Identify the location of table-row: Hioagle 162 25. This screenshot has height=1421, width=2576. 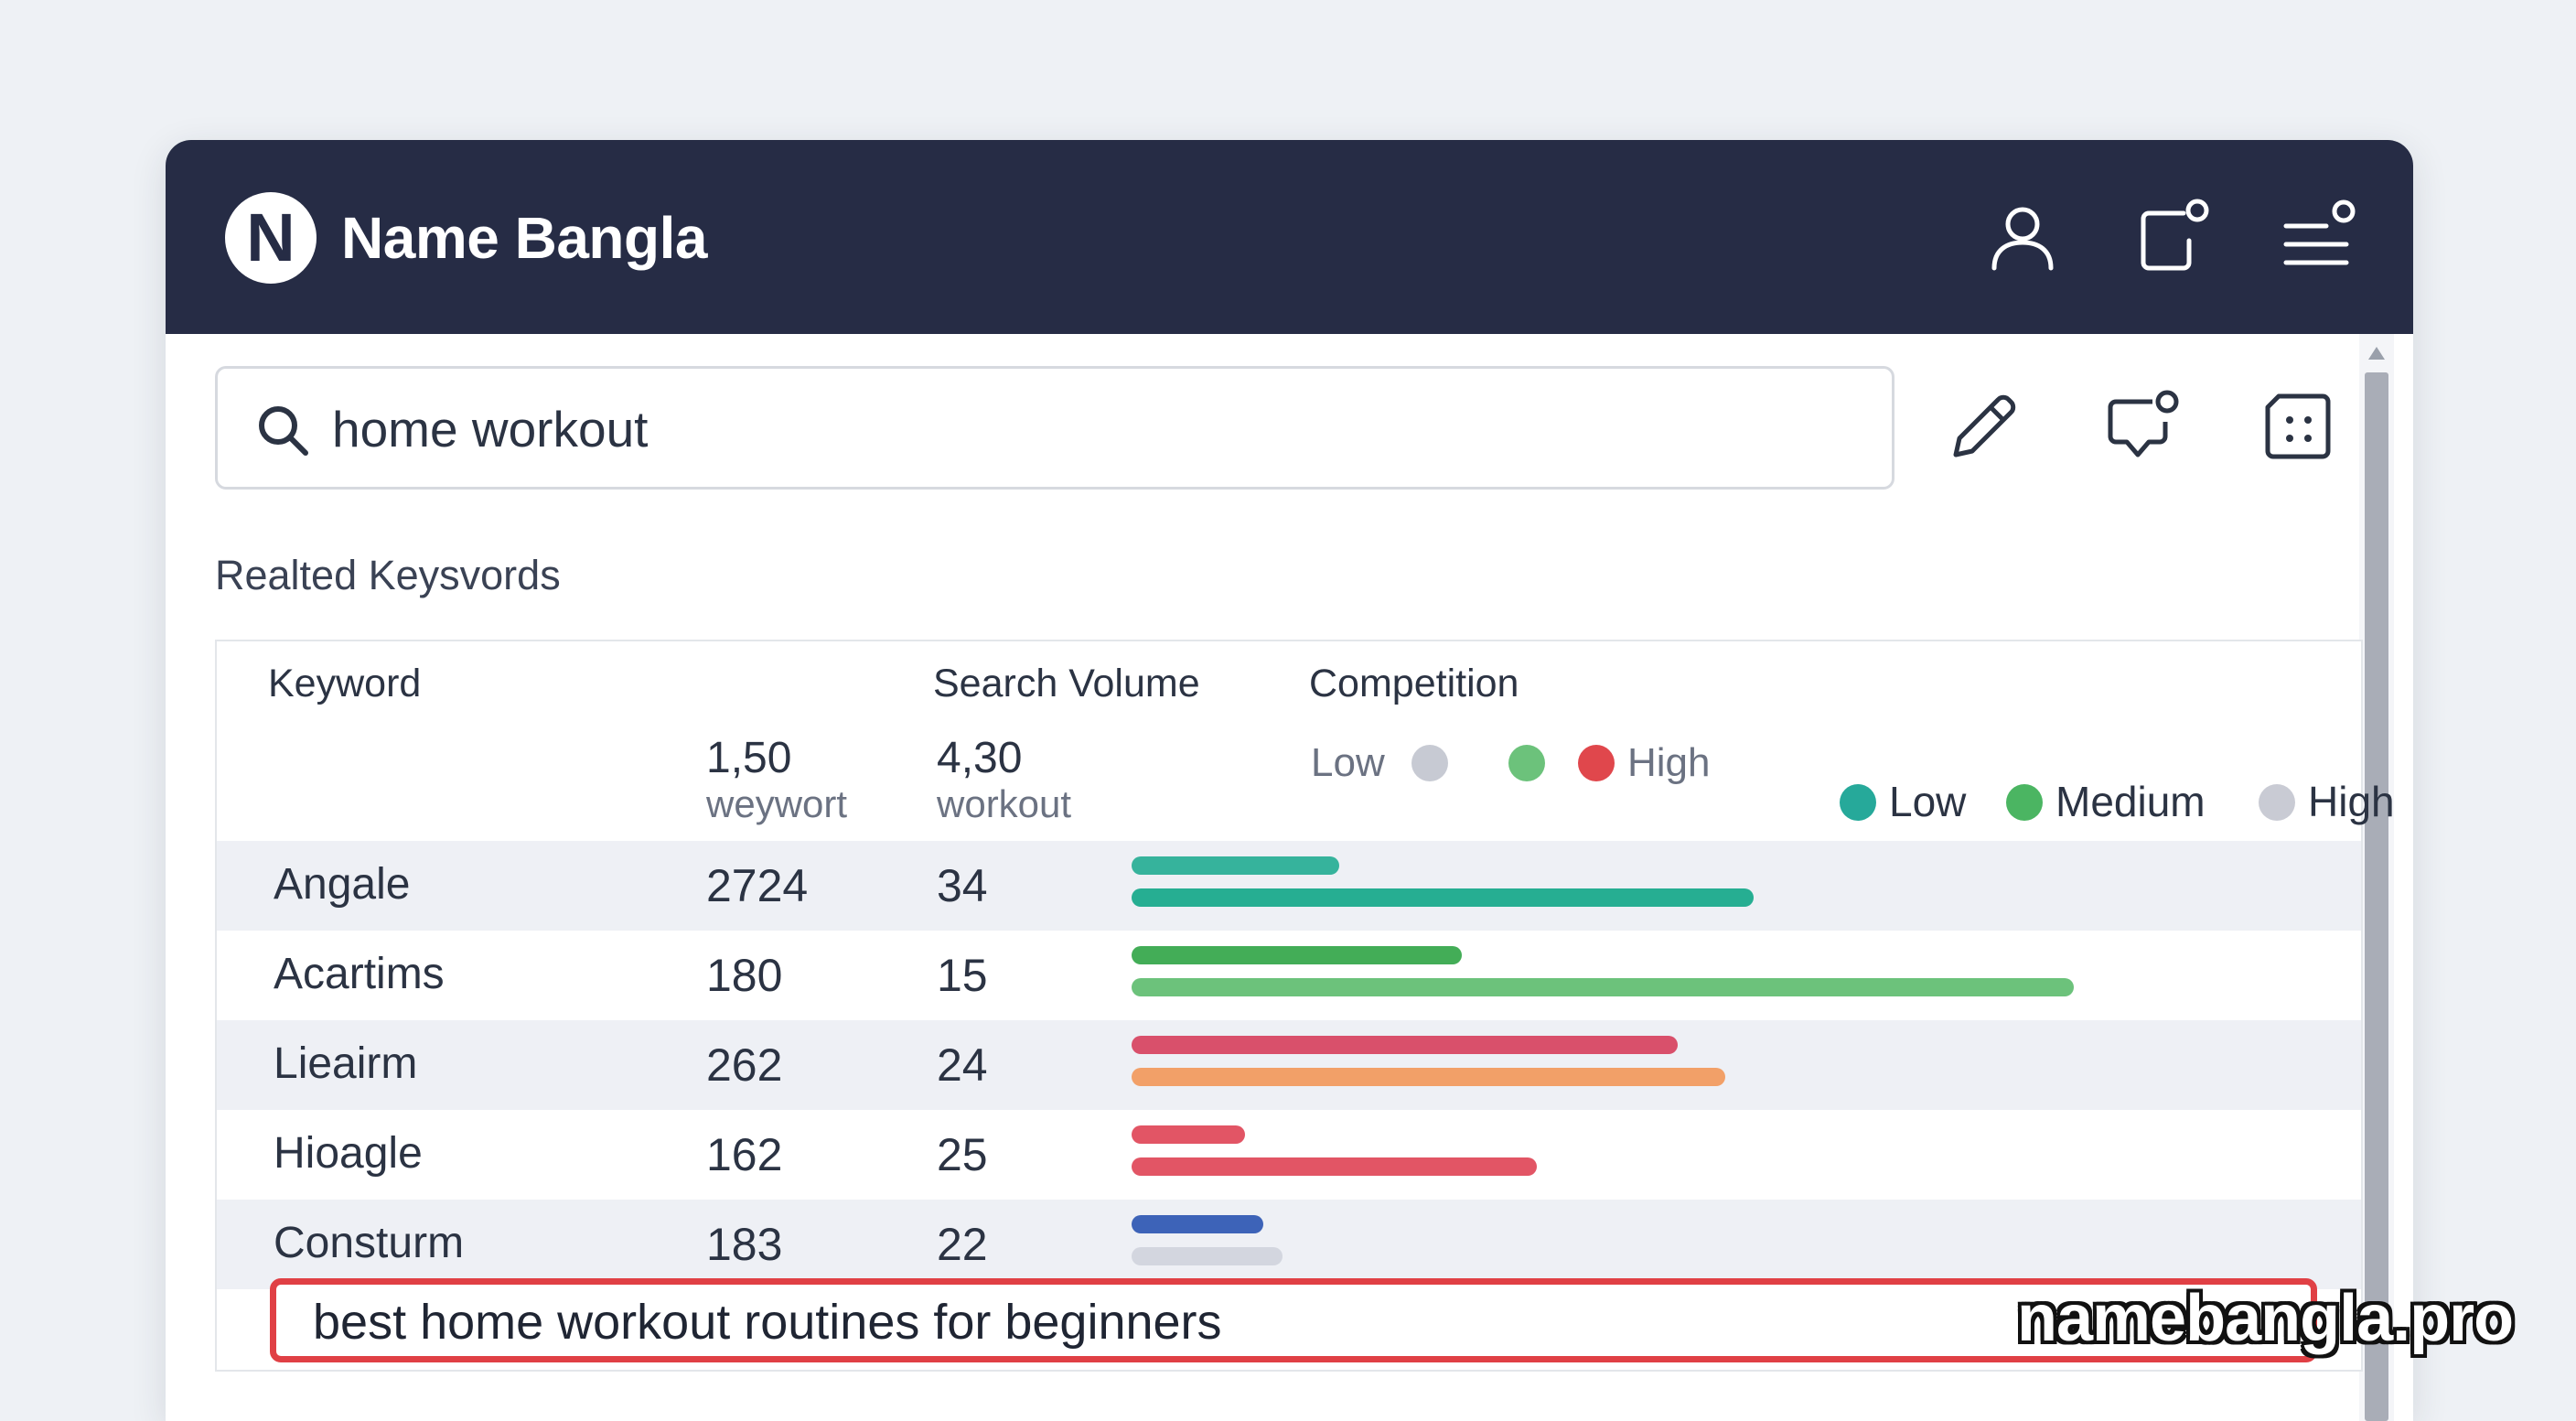
(1289, 1155).